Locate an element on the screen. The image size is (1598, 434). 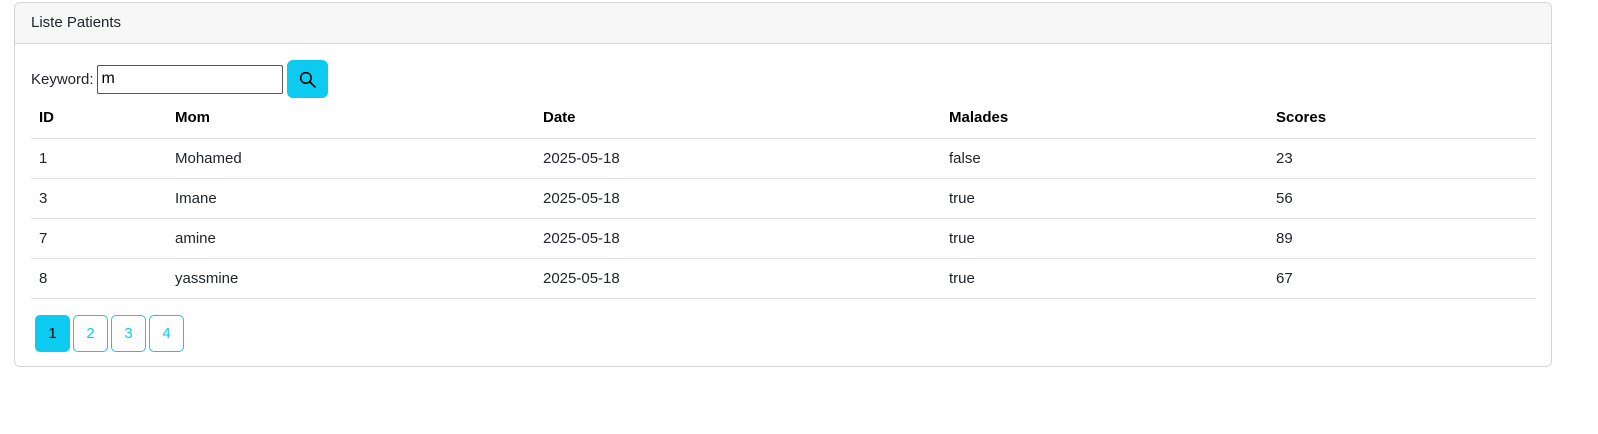
column-header-date: Date is located at coordinates (738, 118).